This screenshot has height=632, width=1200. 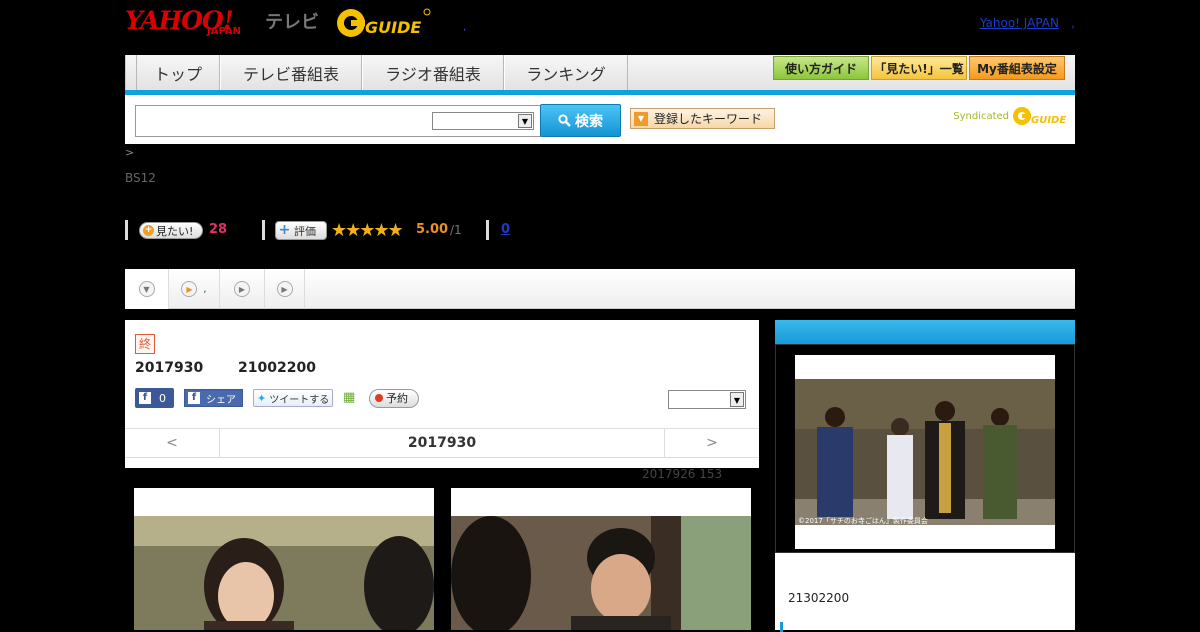 I want to click on facebook-like-count: 0, so click(x=162, y=398).